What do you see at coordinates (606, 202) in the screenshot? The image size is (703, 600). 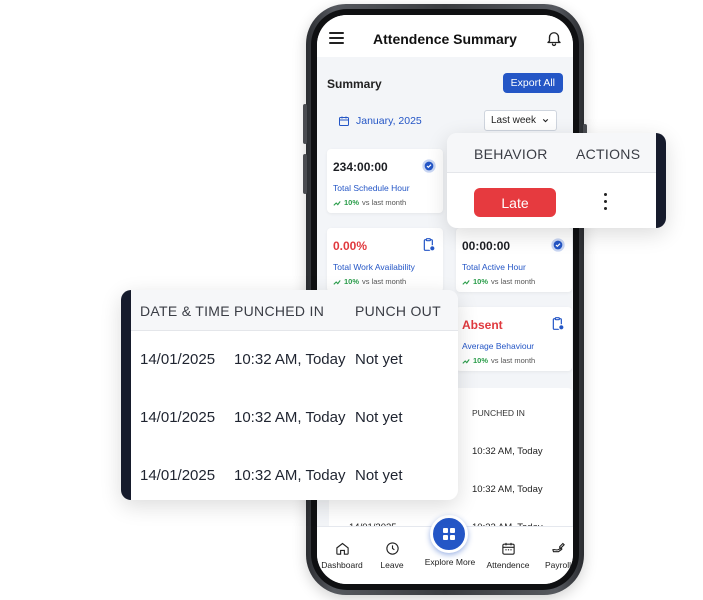 I see `more-options-icon` at bounding box center [606, 202].